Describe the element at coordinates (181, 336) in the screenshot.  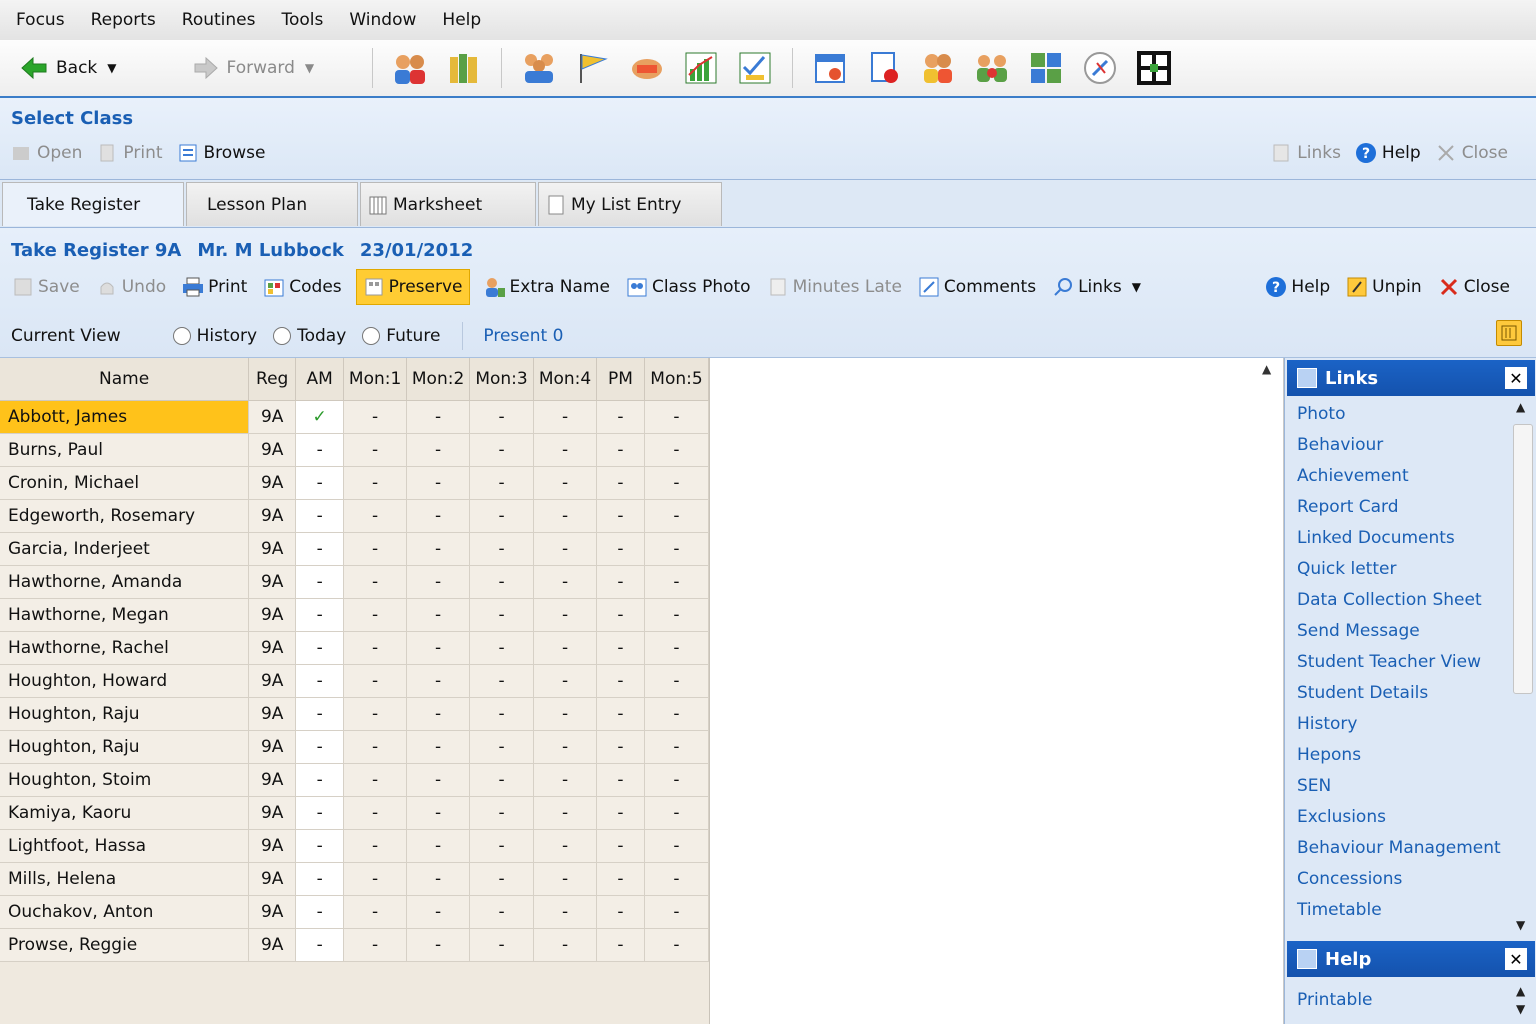
I see `radio-button` at that location.